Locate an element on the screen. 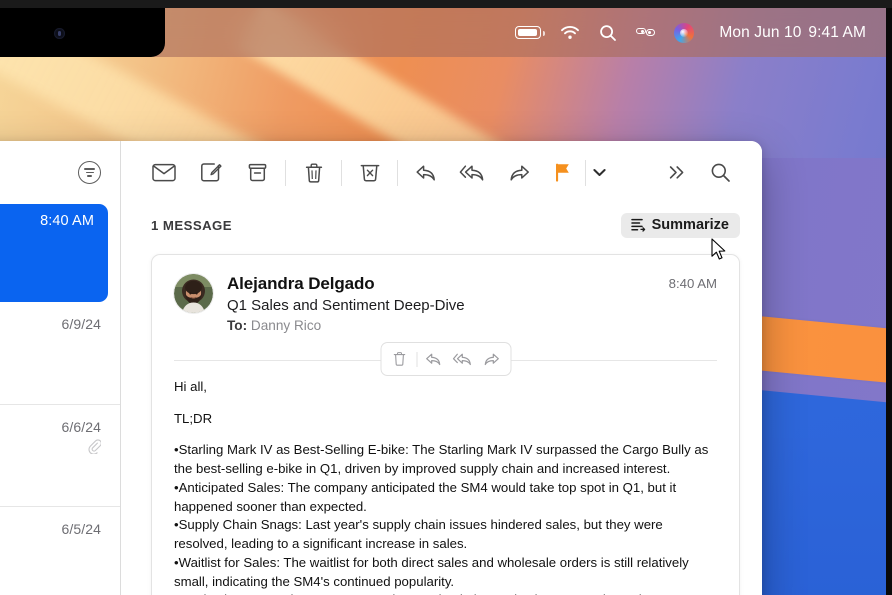  list-item-date: 6/5/24 is located at coordinates (81, 528).